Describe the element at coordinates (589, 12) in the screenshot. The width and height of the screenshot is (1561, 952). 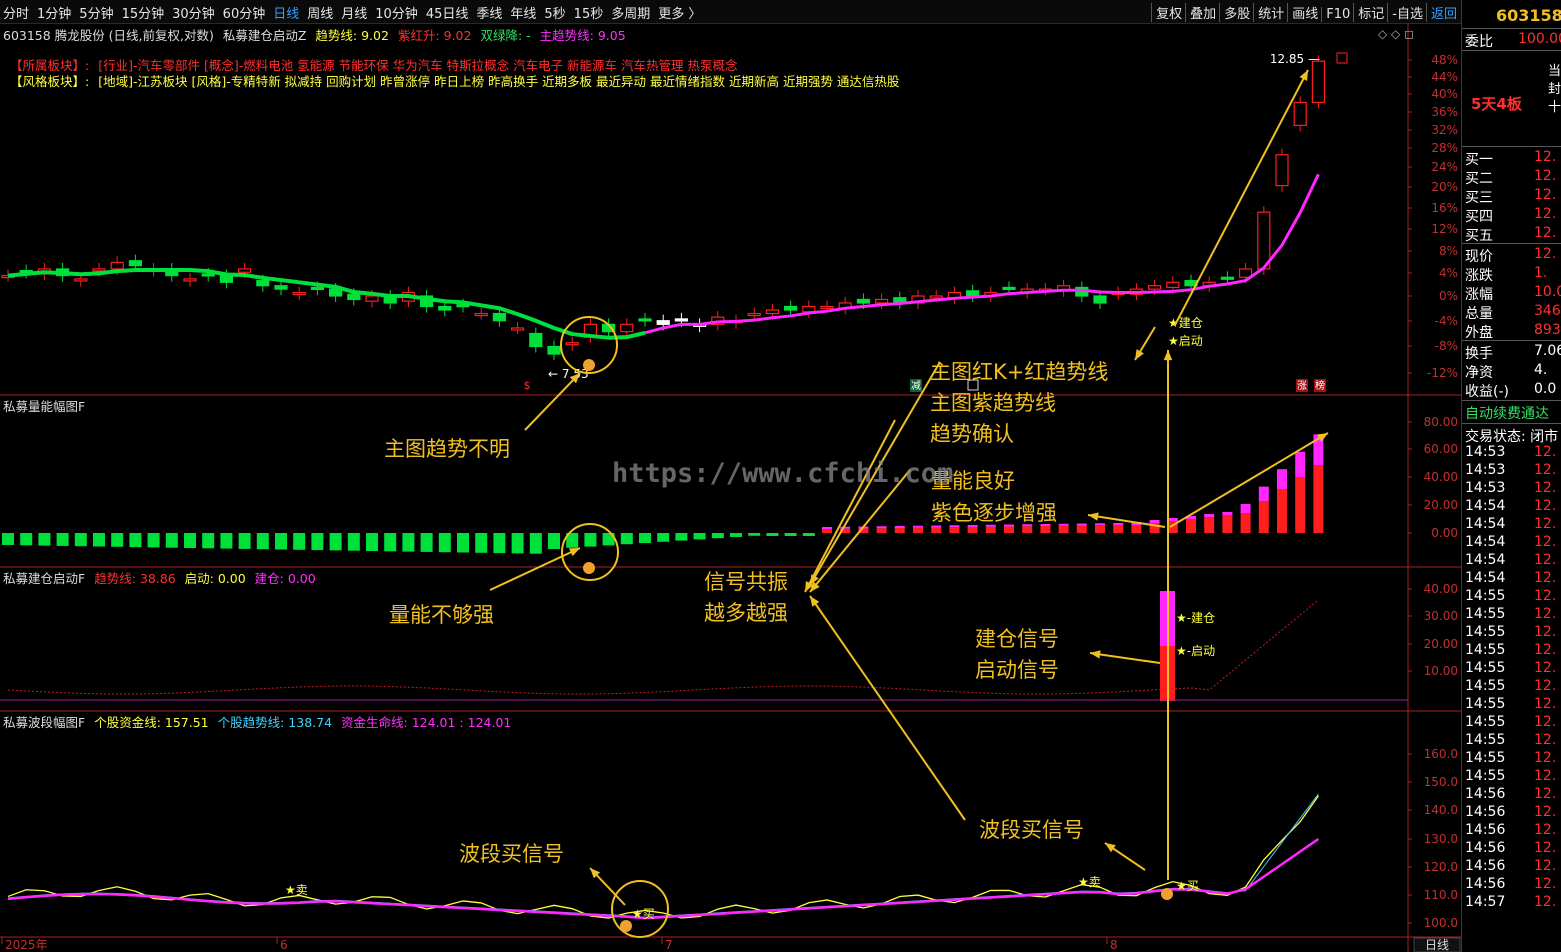
I see `period-tab-14: 15秒` at that location.